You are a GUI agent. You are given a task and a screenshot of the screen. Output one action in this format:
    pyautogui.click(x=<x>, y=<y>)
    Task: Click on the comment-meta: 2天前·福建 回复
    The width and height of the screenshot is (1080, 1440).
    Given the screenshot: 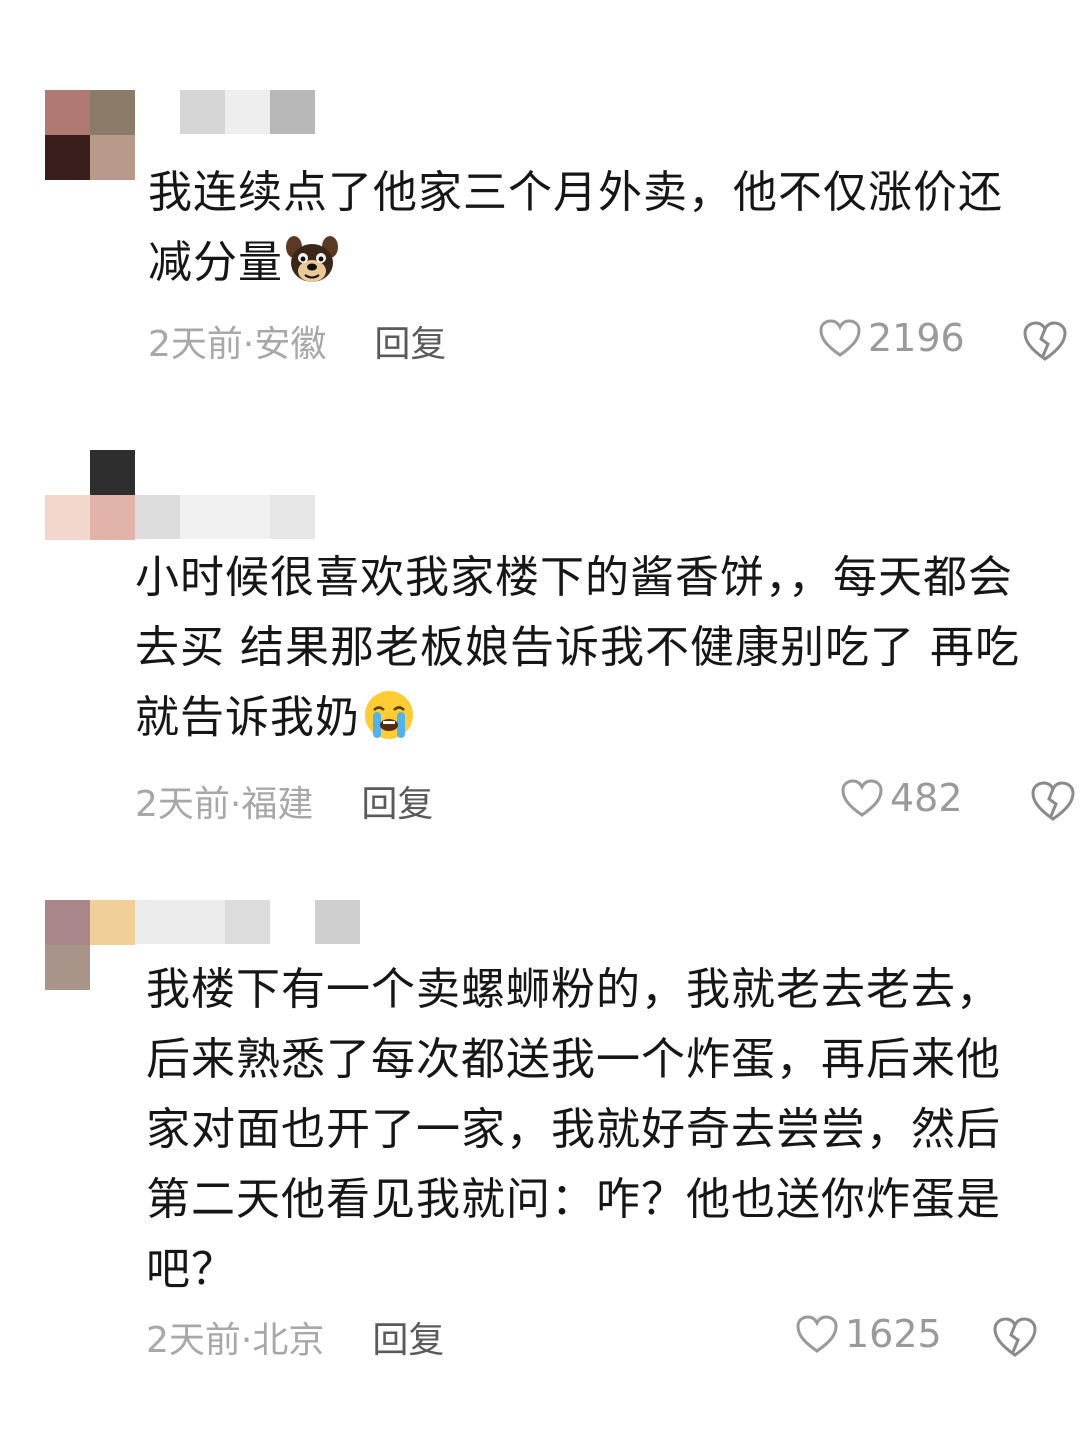 What is the action you would take?
    pyautogui.click(x=284, y=801)
    